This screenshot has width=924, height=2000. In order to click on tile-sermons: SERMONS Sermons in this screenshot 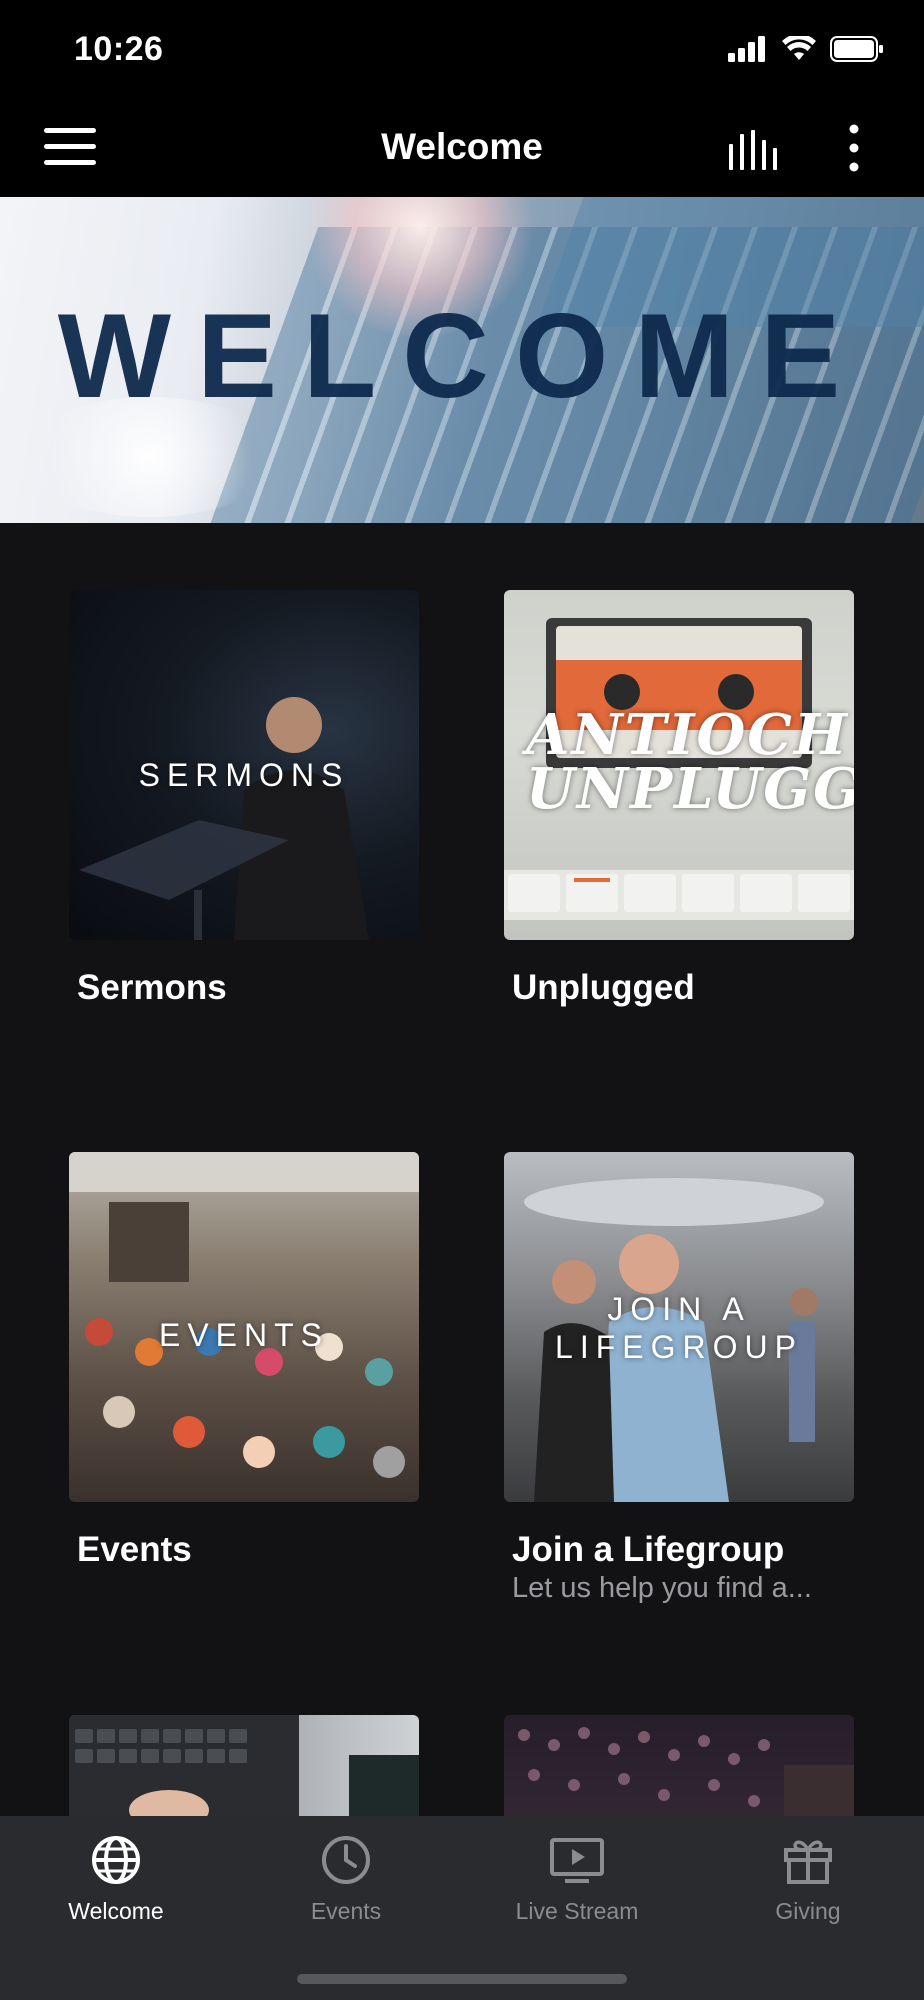, I will do `click(244, 800)`.